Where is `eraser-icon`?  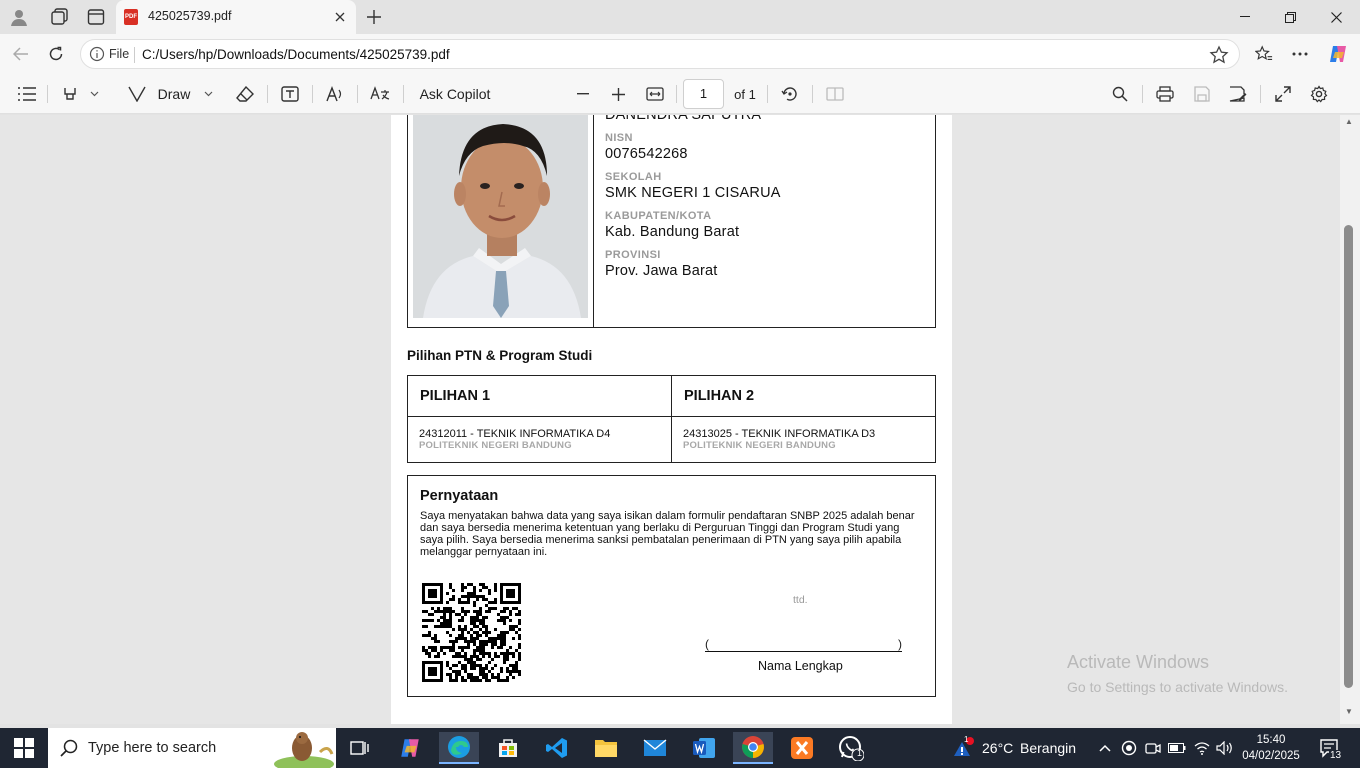
eraser-icon is located at coordinates (245, 94).